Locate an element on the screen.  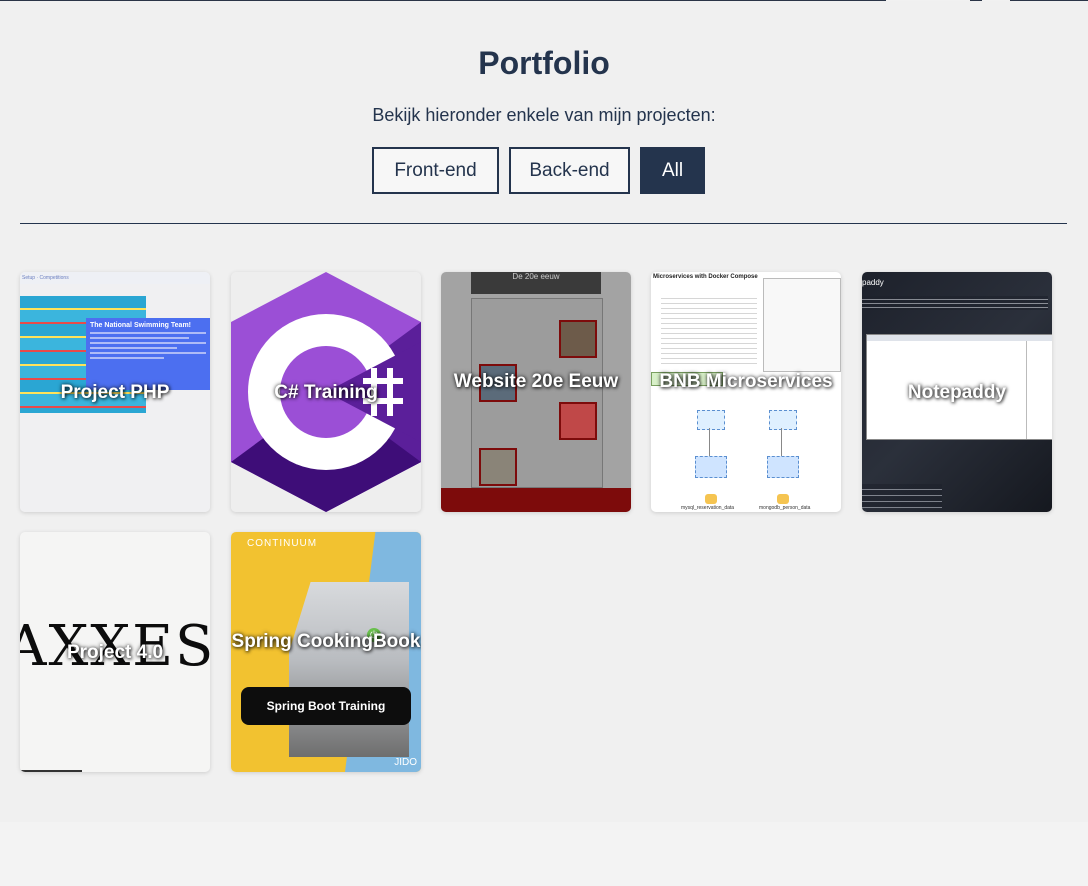
filter-backend-button: Back-end is located at coordinates (569, 170).